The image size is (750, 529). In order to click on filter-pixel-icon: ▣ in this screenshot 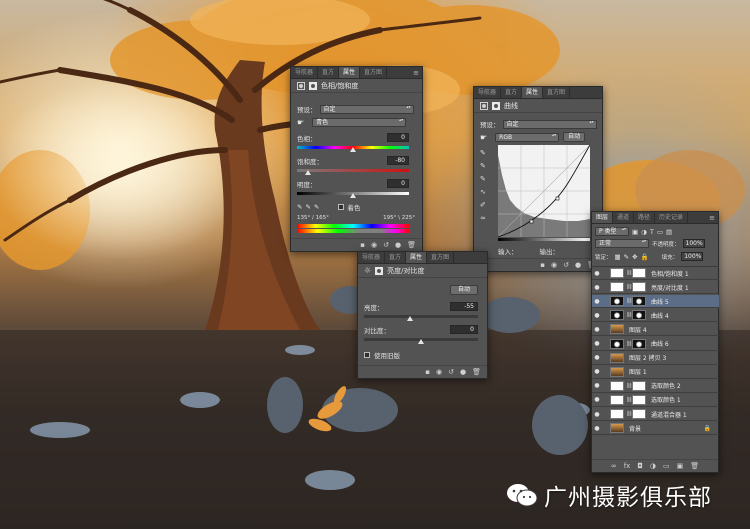, I will do `click(635, 232)`.